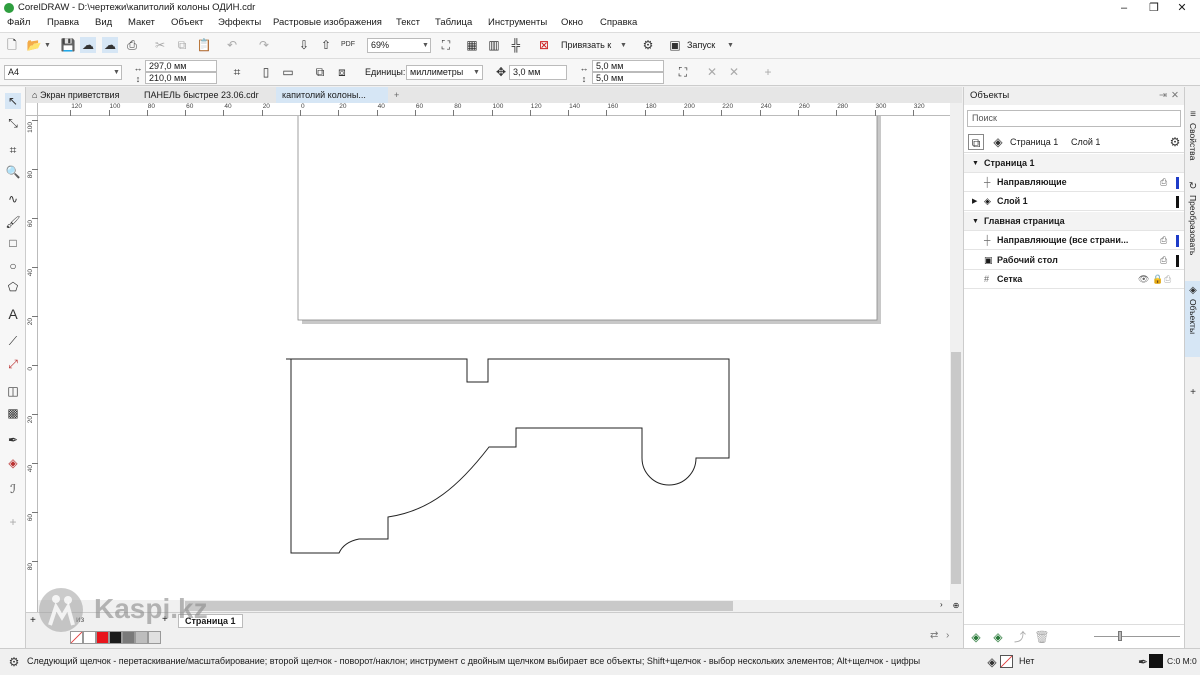 The width and height of the screenshot is (1200, 675). I want to click on eyedropper-icon: ✒, so click(13, 440).